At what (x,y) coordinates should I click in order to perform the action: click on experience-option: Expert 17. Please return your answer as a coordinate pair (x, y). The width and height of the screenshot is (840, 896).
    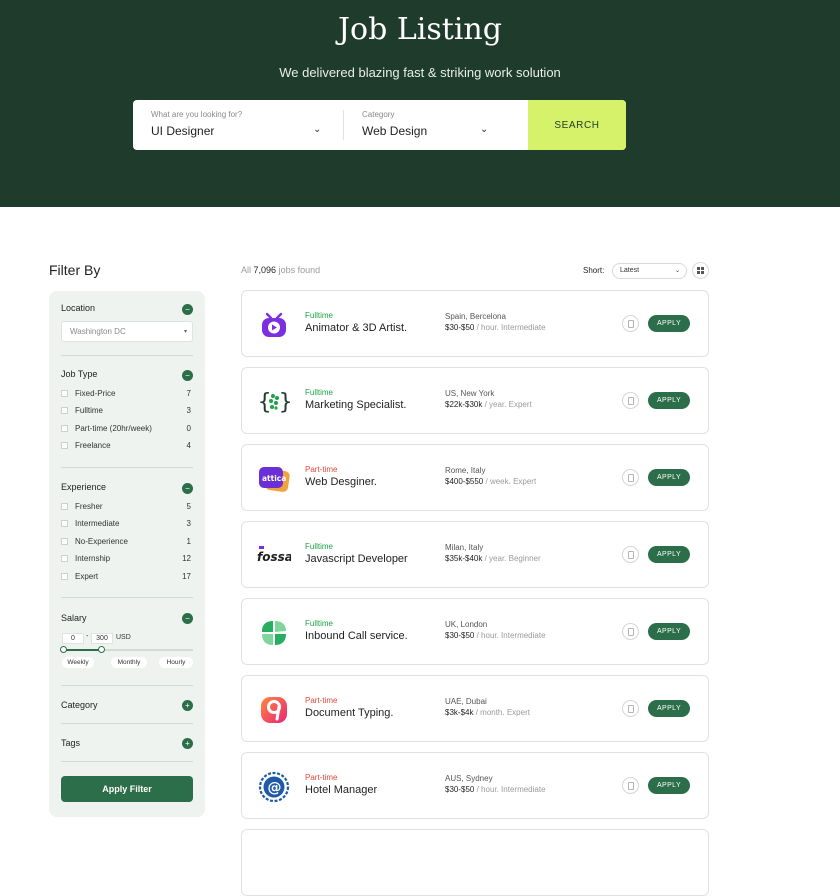
    Looking at the image, I should click on (127, 577).